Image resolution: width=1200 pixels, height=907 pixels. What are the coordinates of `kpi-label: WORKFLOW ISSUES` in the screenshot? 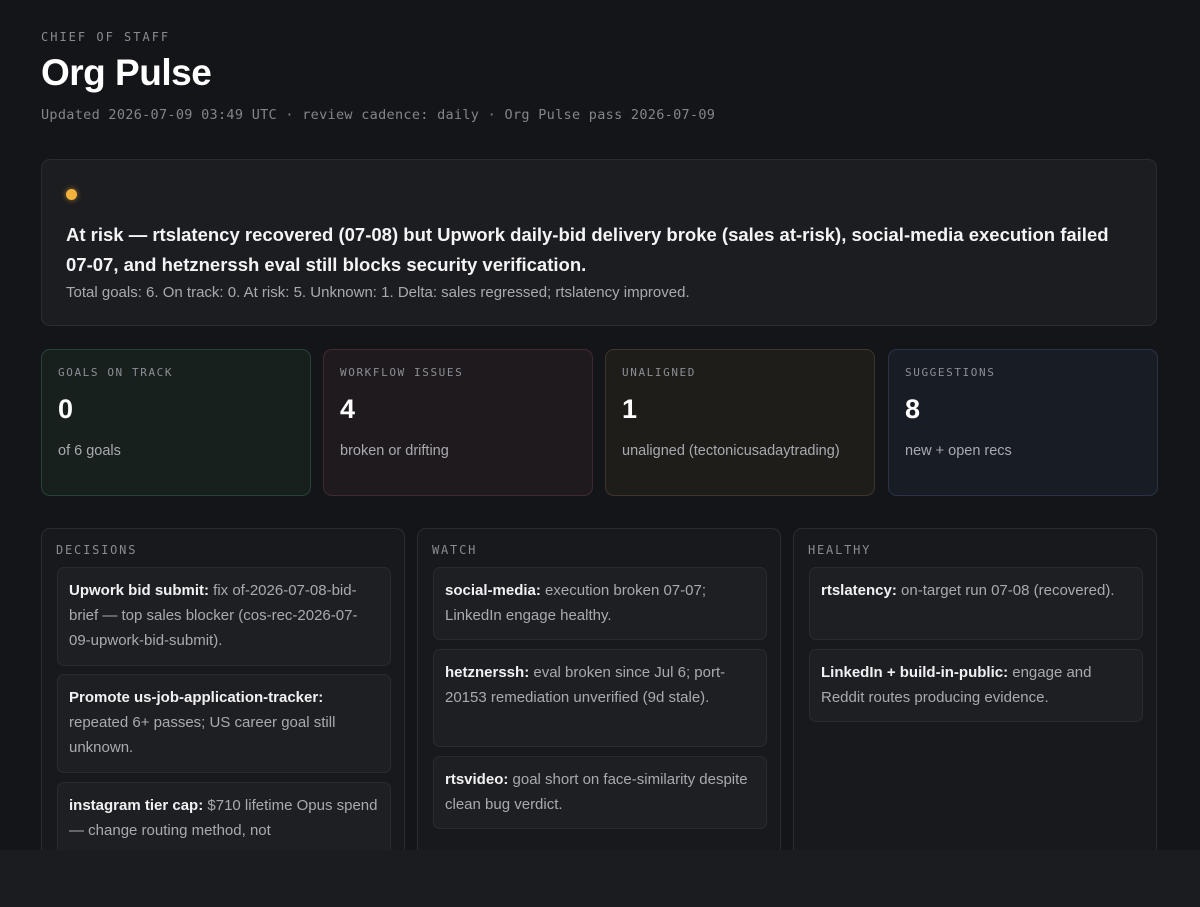 It's located at (402, 372).